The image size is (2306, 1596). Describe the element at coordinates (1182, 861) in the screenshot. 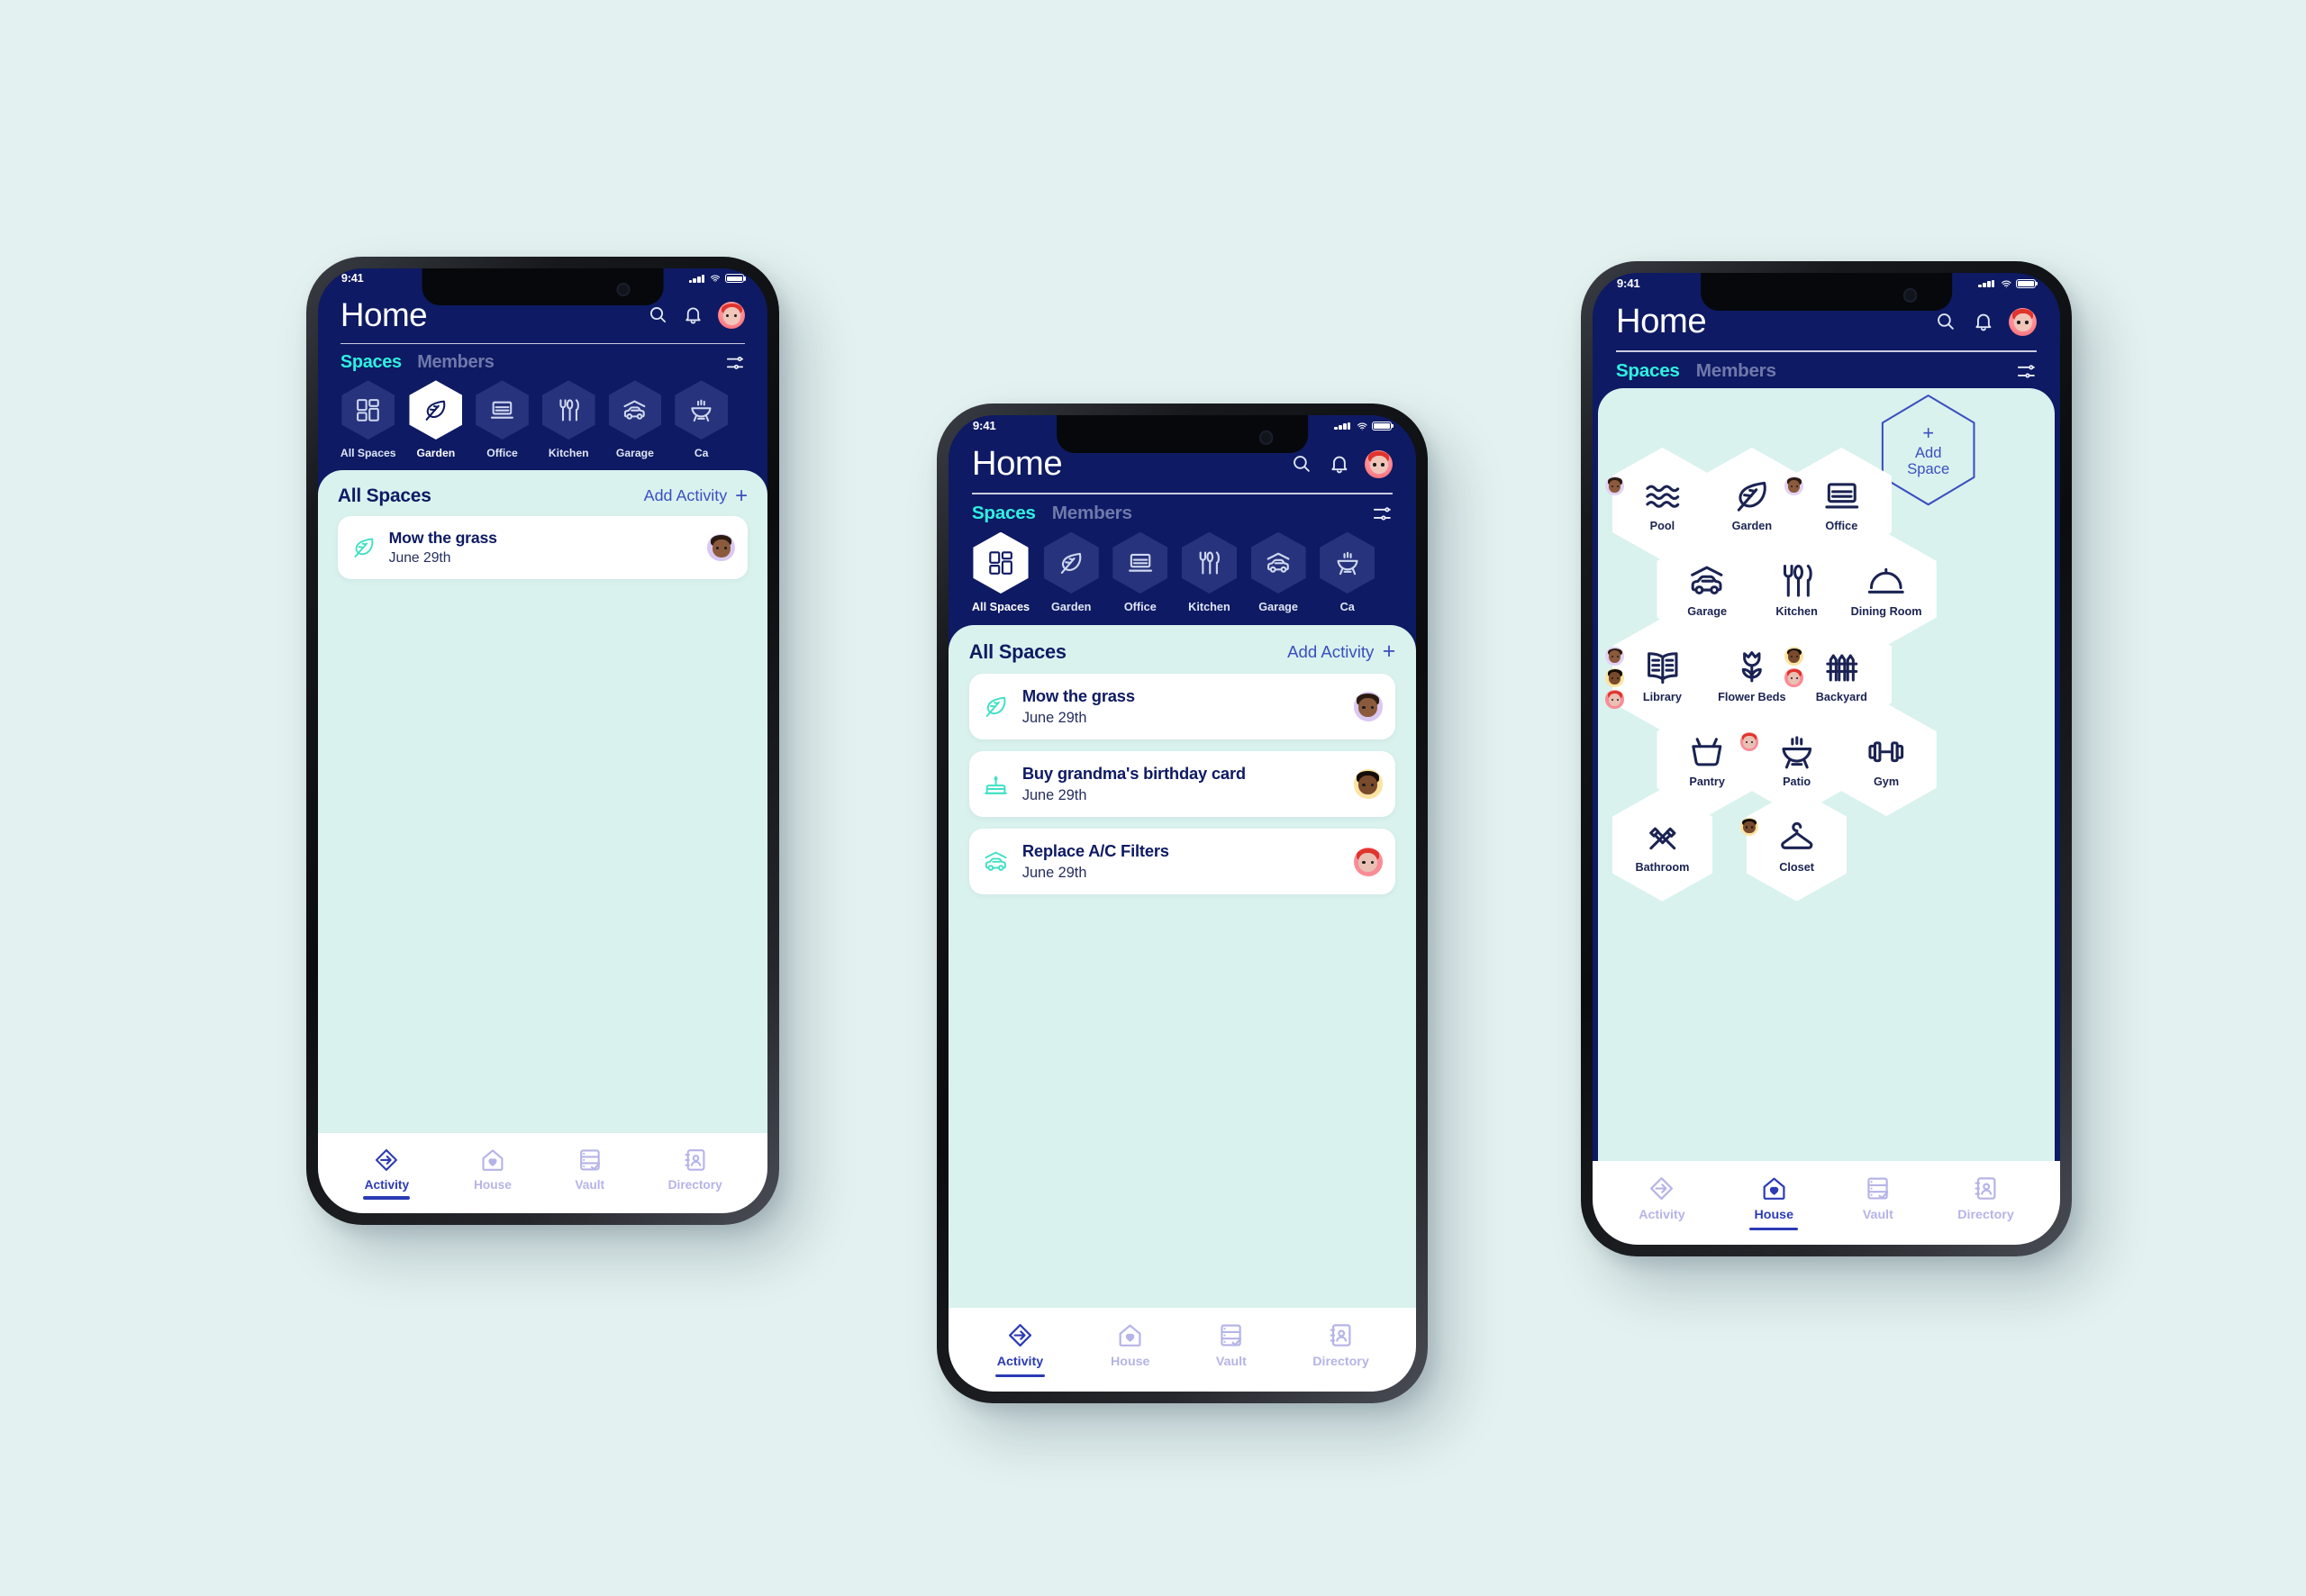

I see `activity-card: Replace A/C Filters June 29th` at that location.